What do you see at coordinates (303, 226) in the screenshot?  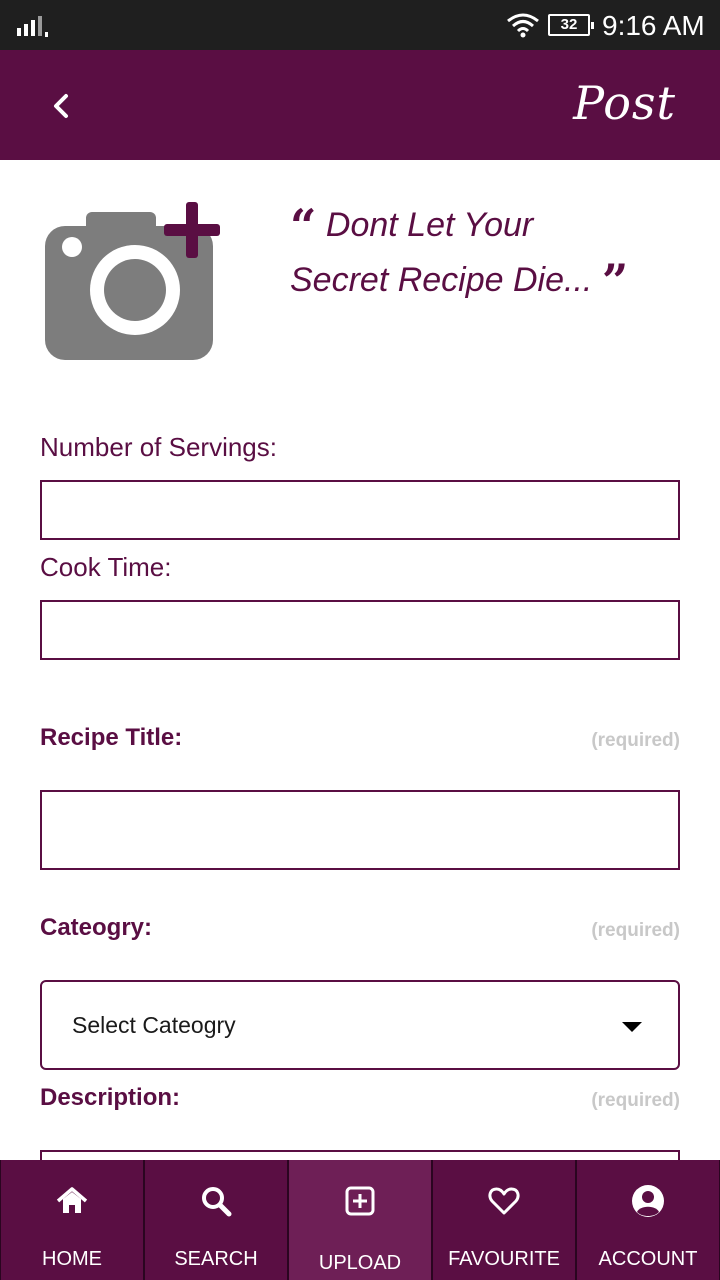 I see `open-quote-icon: “` at bounding box center [303, 226].